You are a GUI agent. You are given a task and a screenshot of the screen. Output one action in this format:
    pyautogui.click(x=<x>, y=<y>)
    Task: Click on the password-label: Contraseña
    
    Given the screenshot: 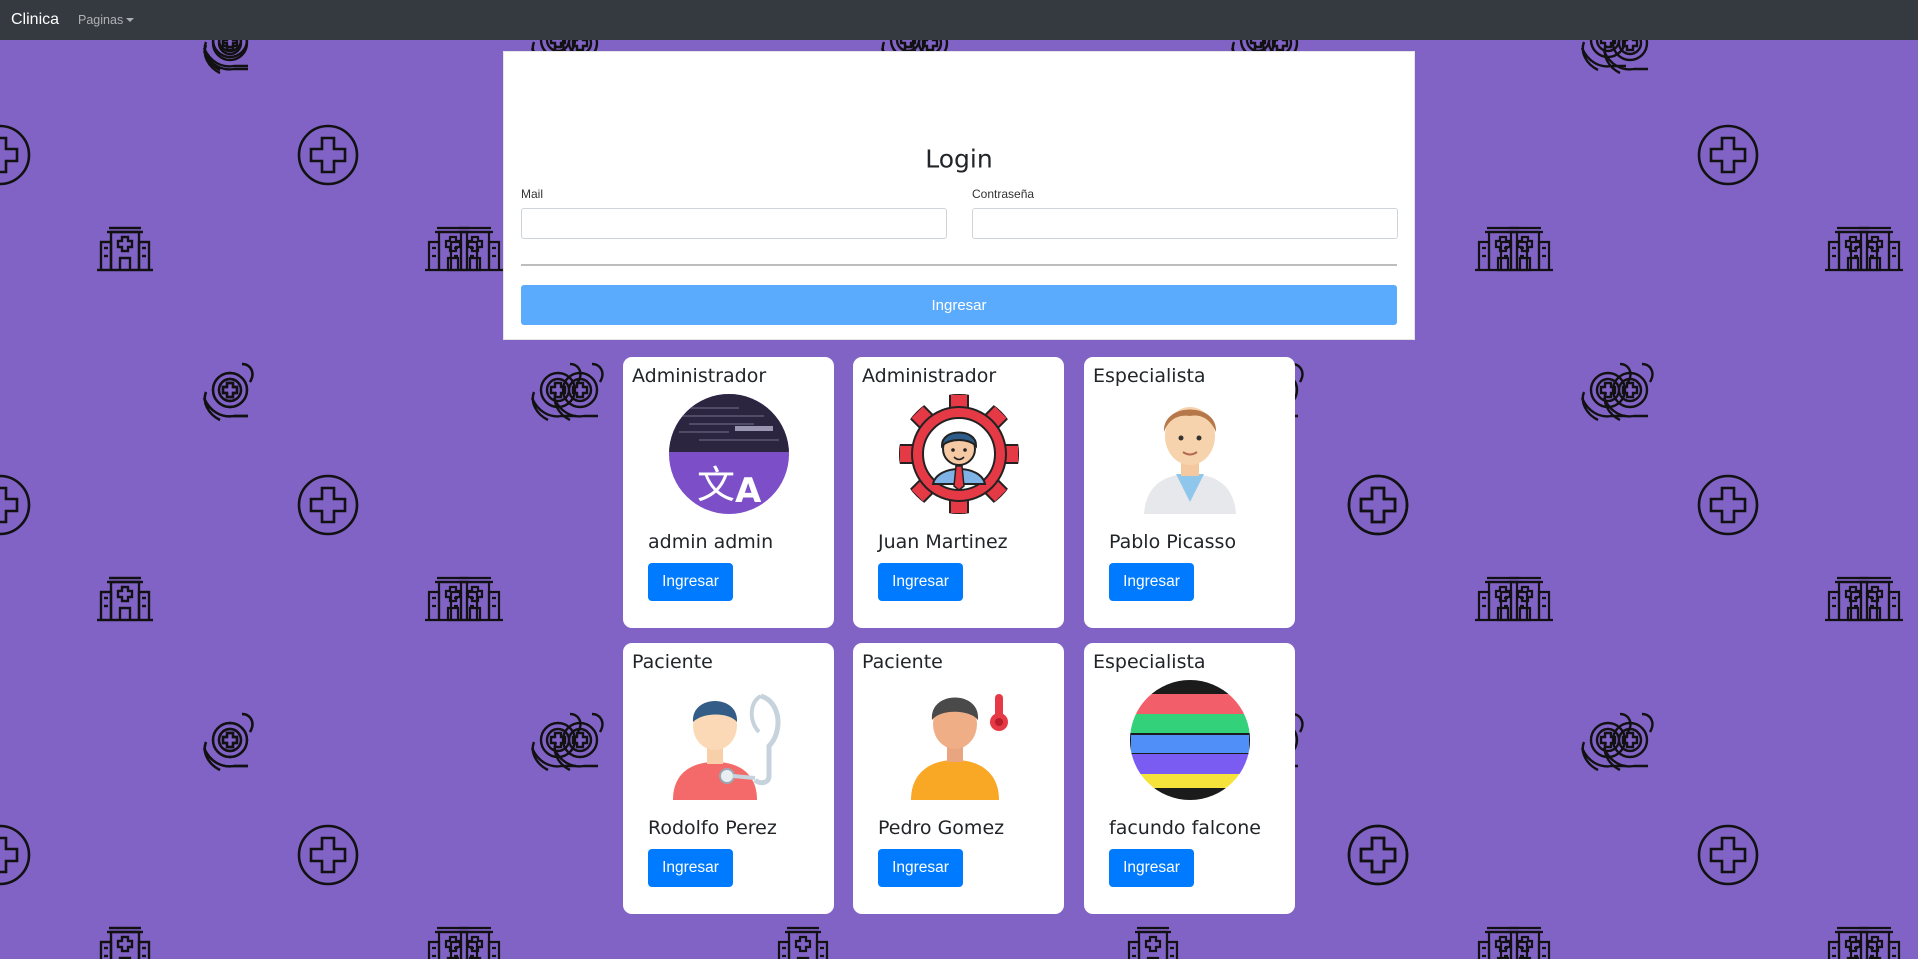 What is the action you would take?
    pyautogui.click(x=1003, y=194)
    